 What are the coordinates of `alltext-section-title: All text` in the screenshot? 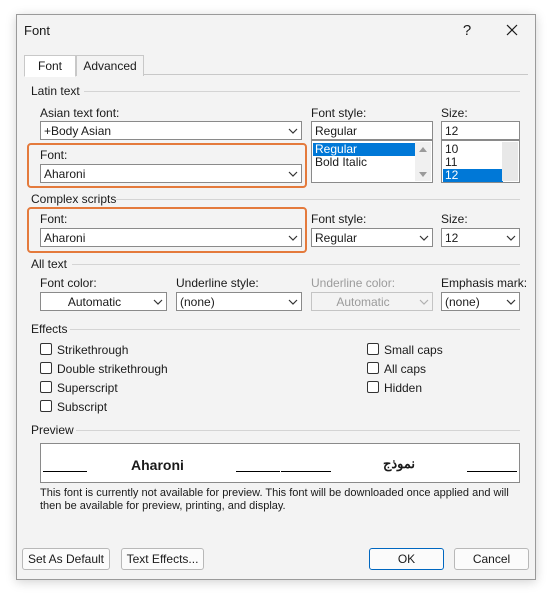 It's located at (49, 264).